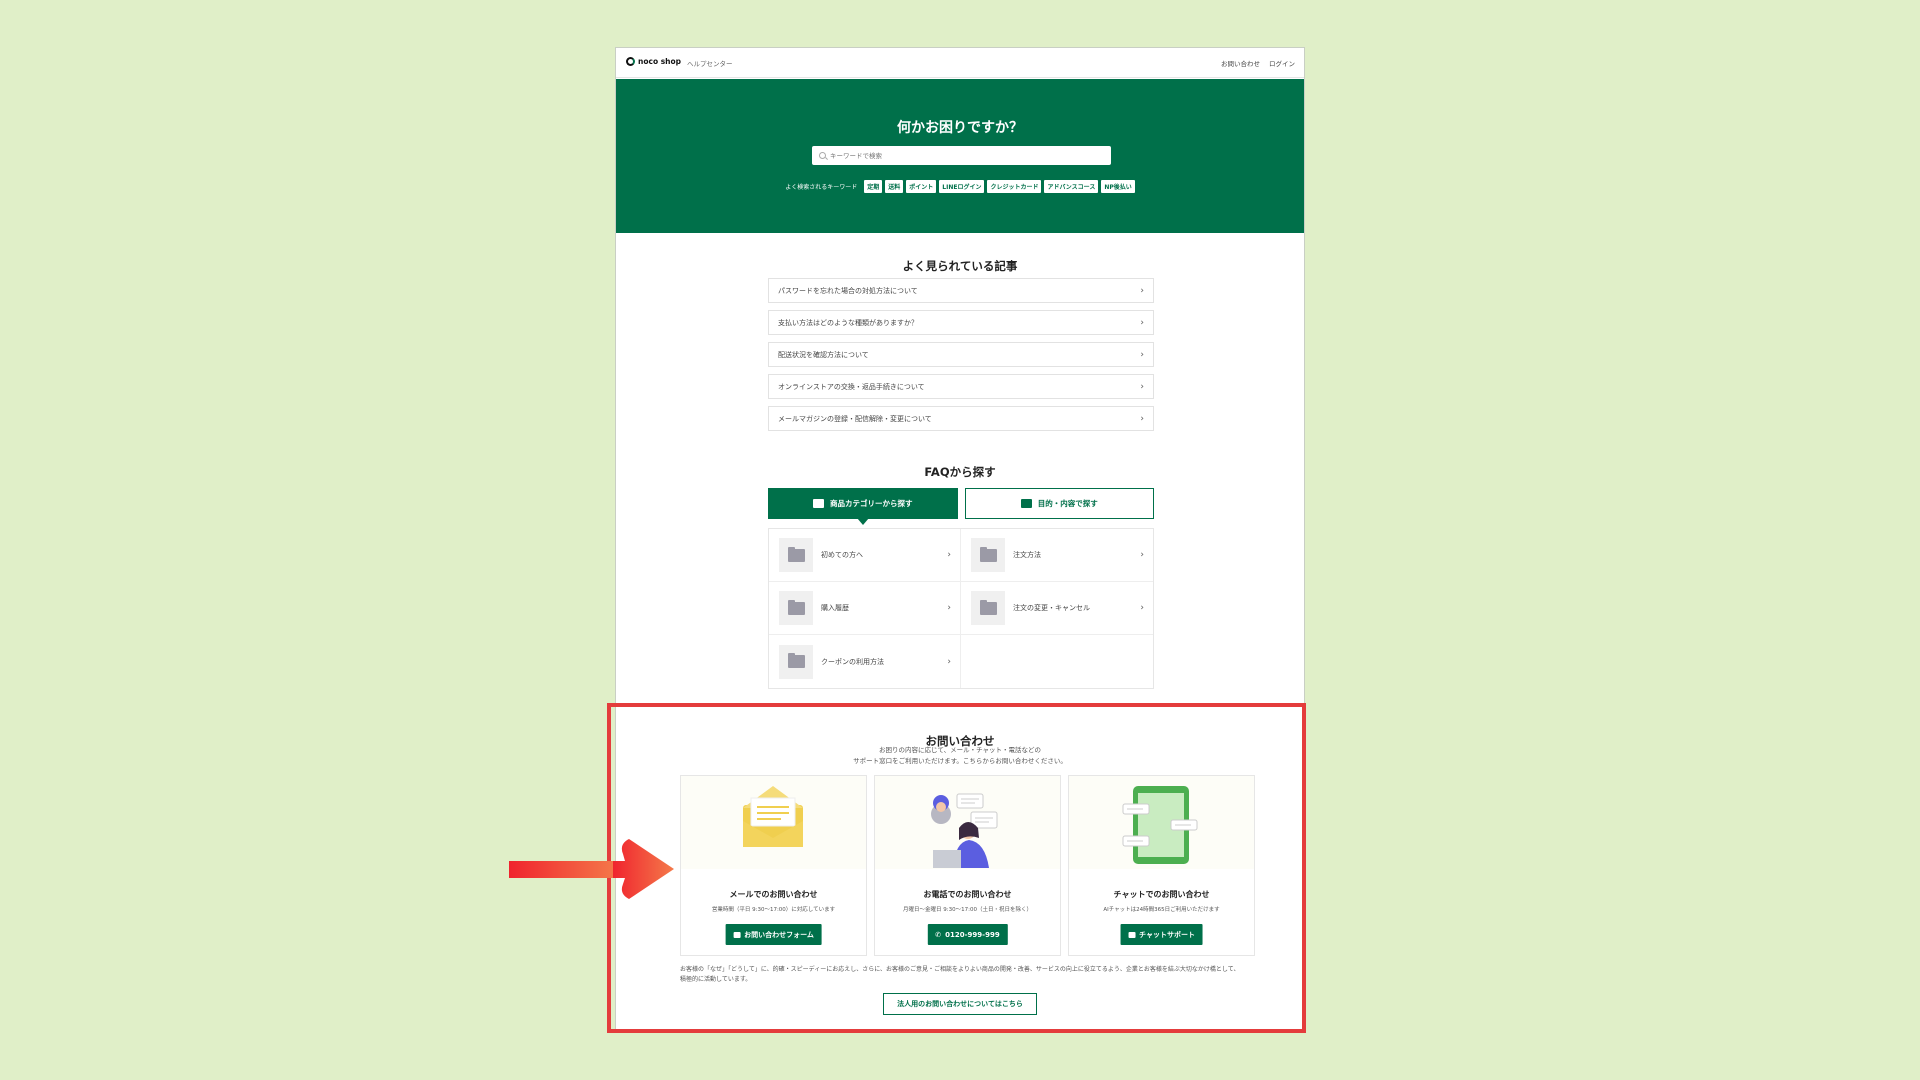 The image size is (1920, 1080). Describe the element at coordinates (865, 555) in the screenshot. I see `faq-category-item: 初めての方へ ›` at that location.